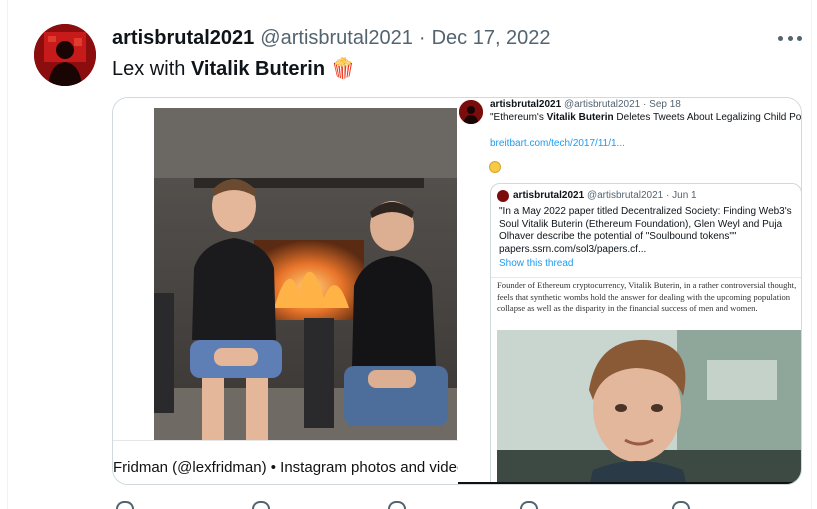  I want to click on quoted-date: Jun 1, so click(684, 195).